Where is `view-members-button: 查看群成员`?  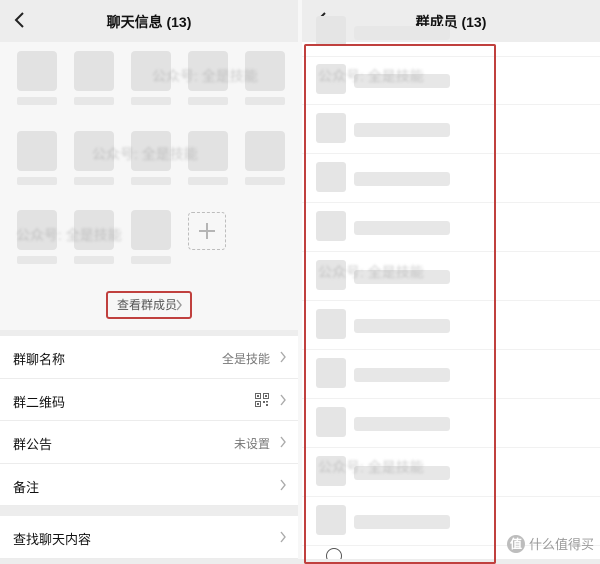 view-members-button: 查看群成员 is located at coordinates (149, 305).